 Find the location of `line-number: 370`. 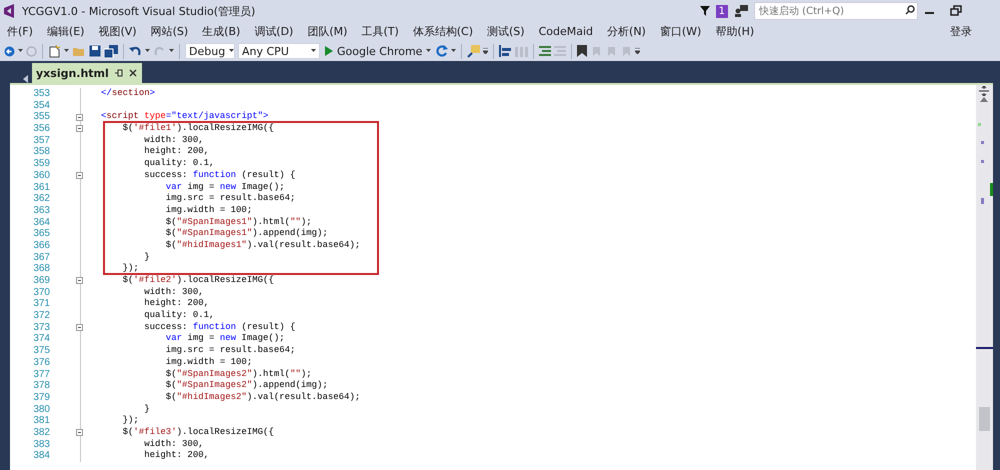

line-number: 370 is located at coordinates (41, 292).